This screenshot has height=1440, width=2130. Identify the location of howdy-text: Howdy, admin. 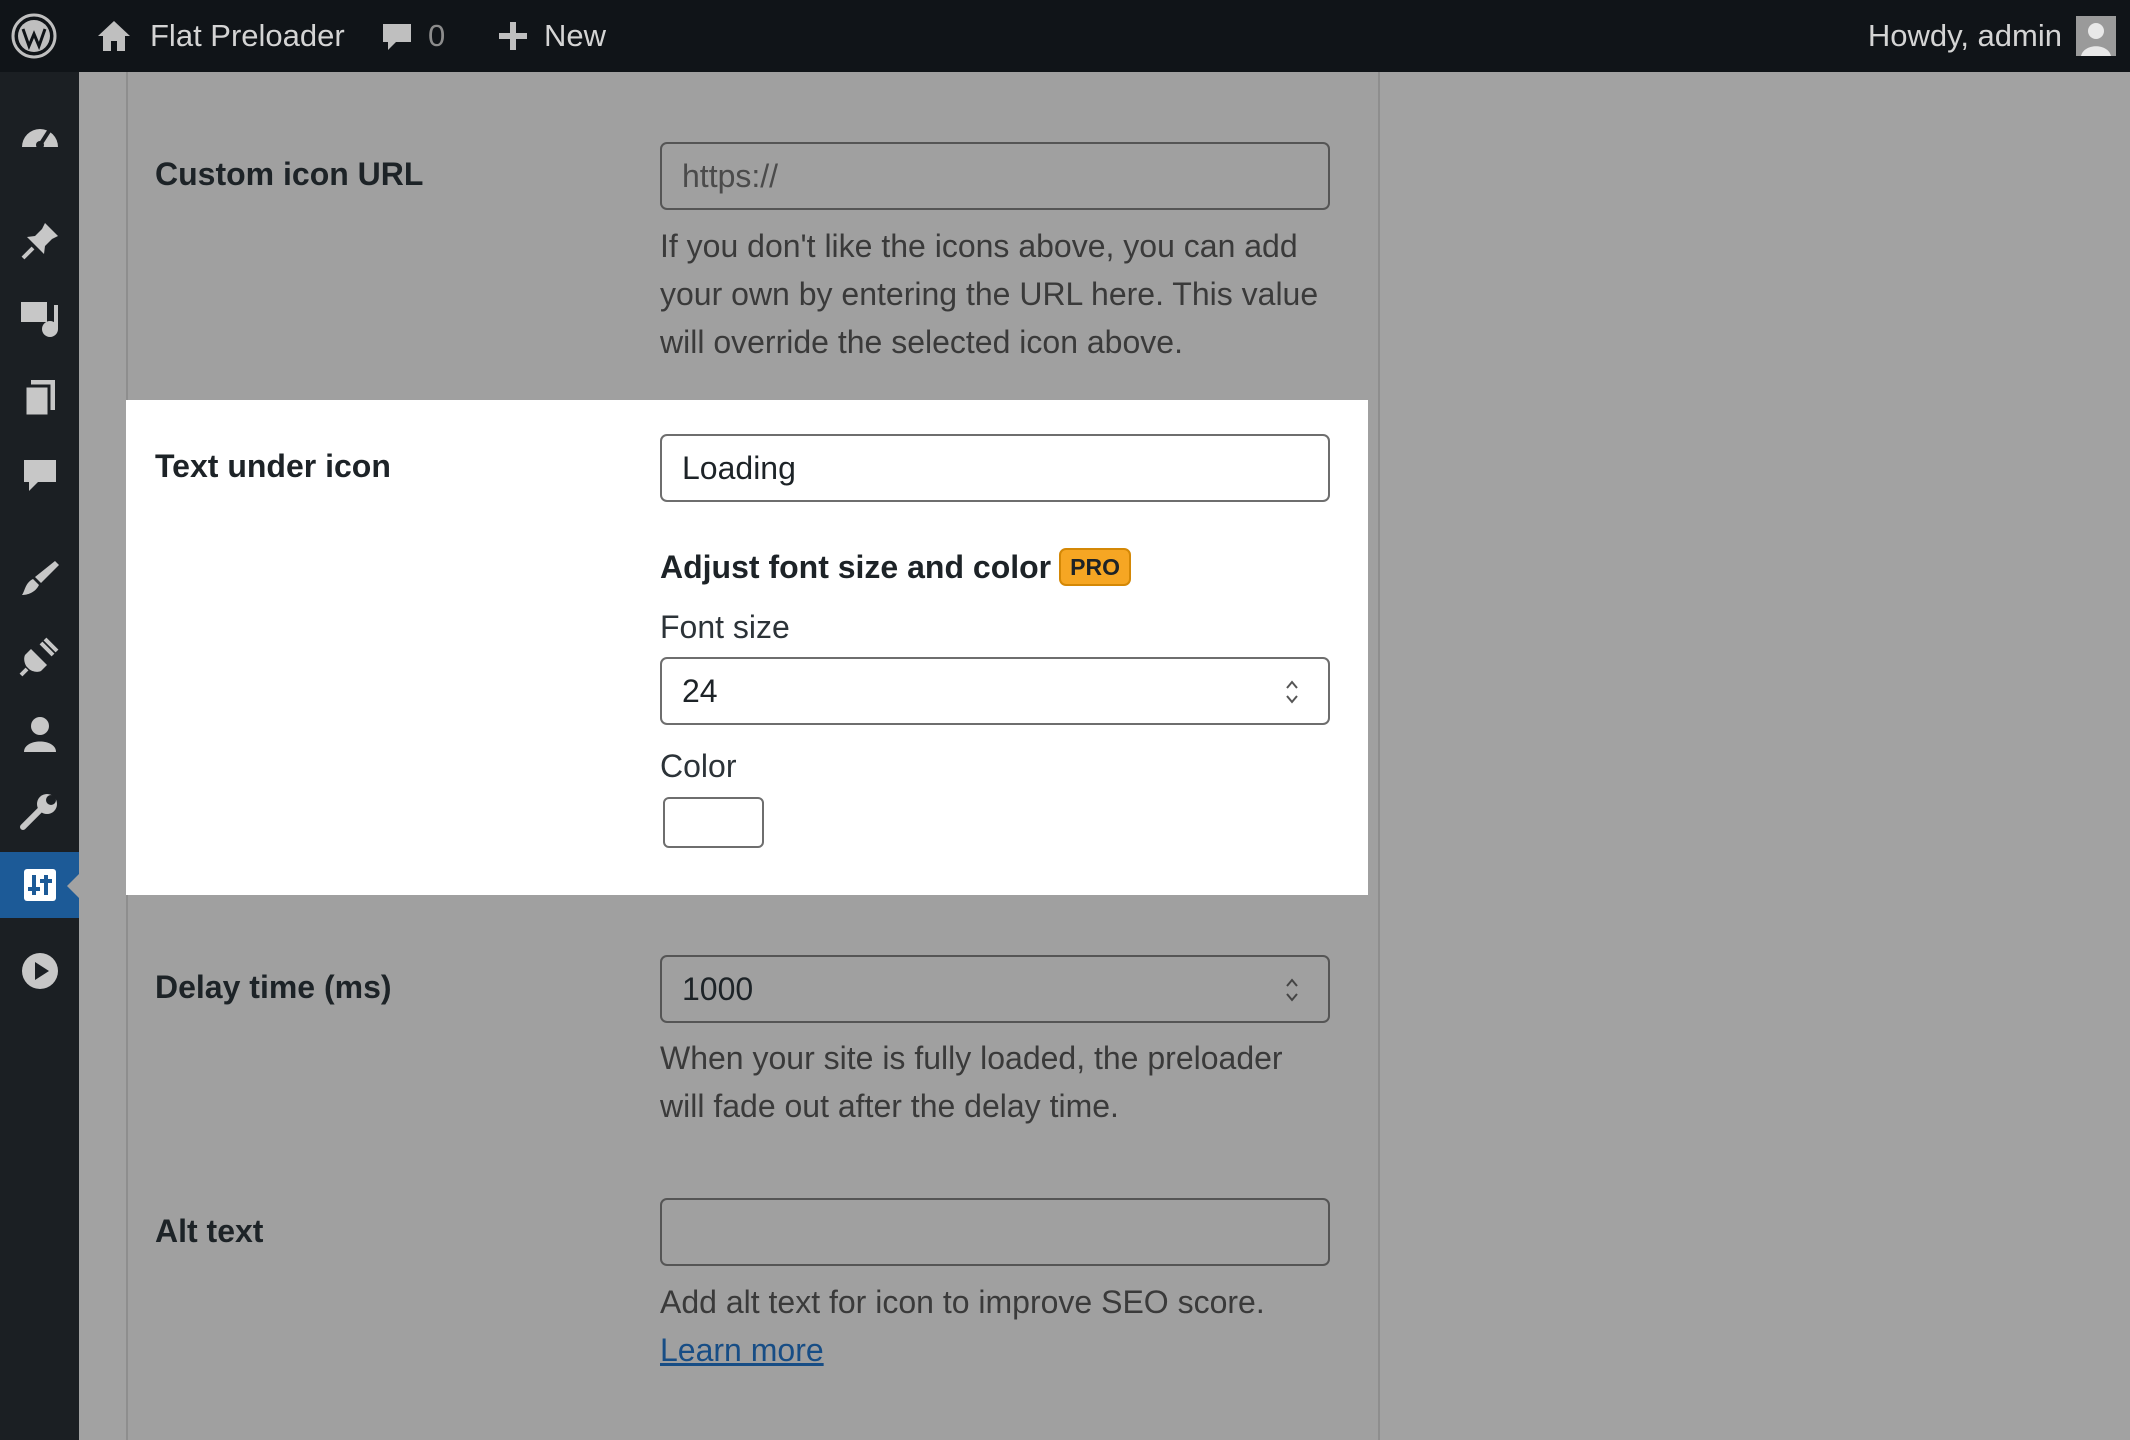
(1964, 35).